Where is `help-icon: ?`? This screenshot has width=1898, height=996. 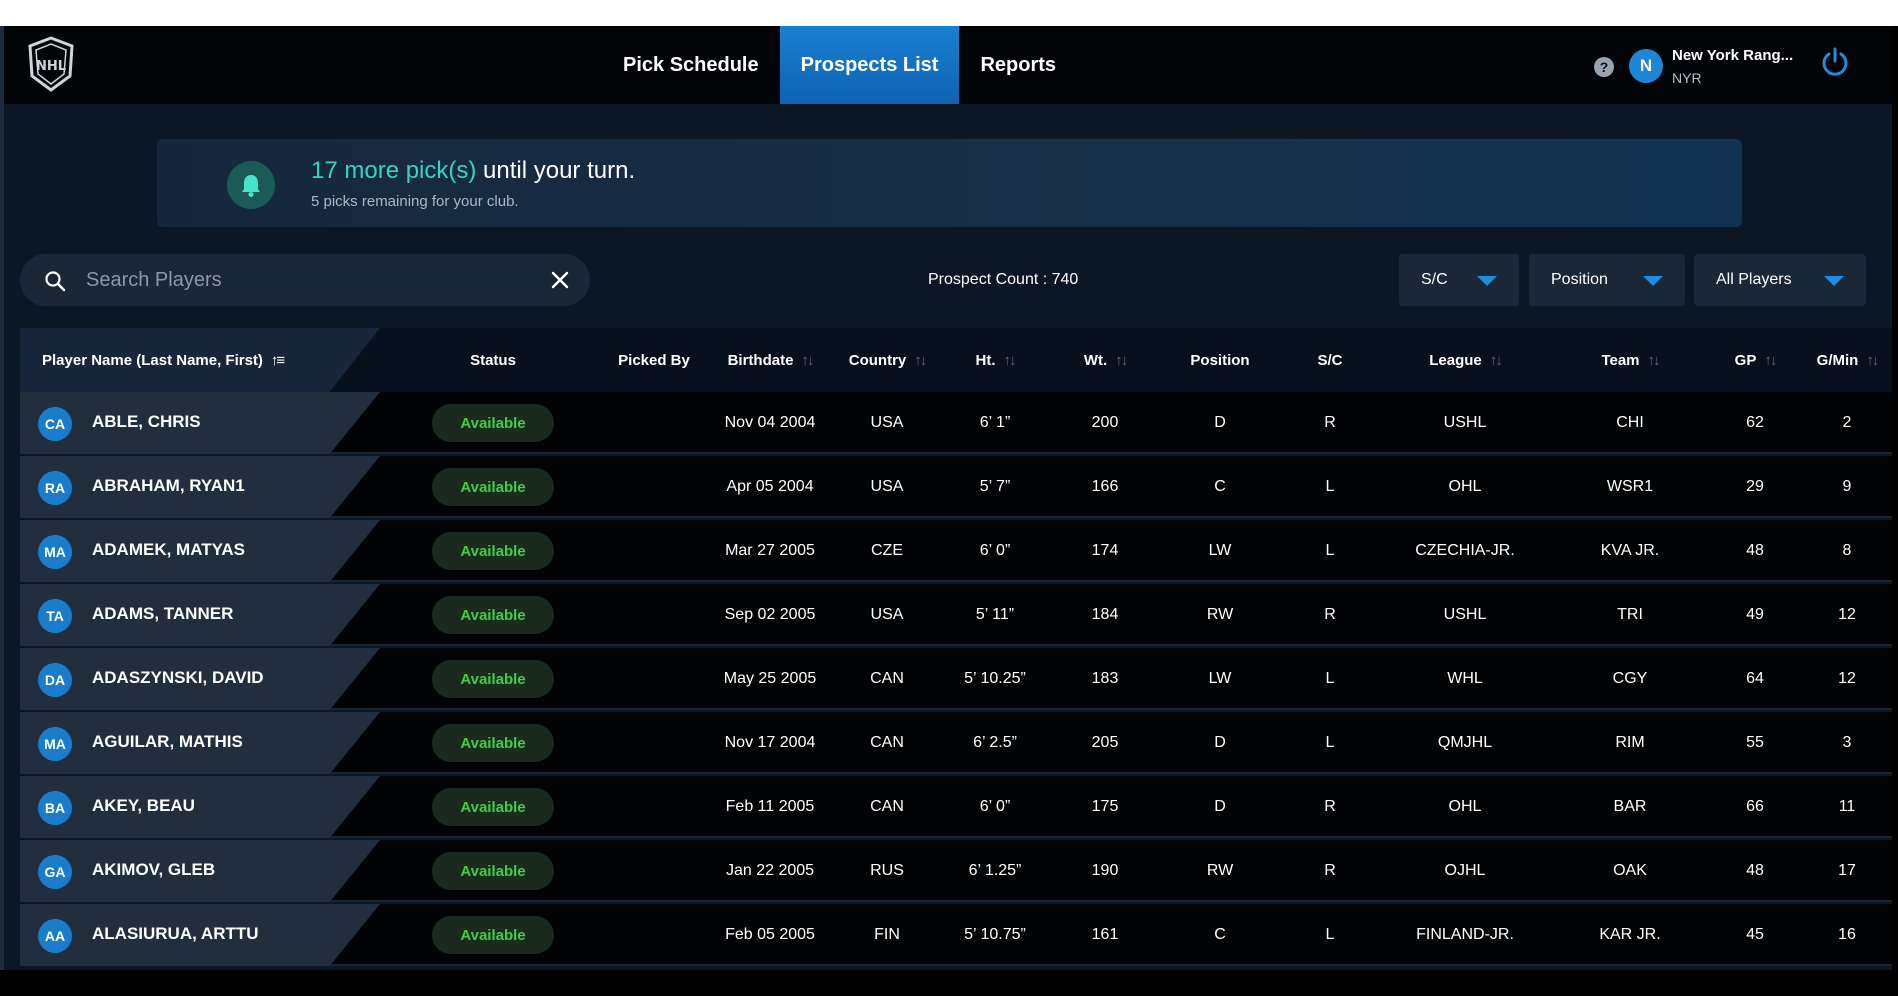
help-icon: ? is located at coordinates (1604, 67).